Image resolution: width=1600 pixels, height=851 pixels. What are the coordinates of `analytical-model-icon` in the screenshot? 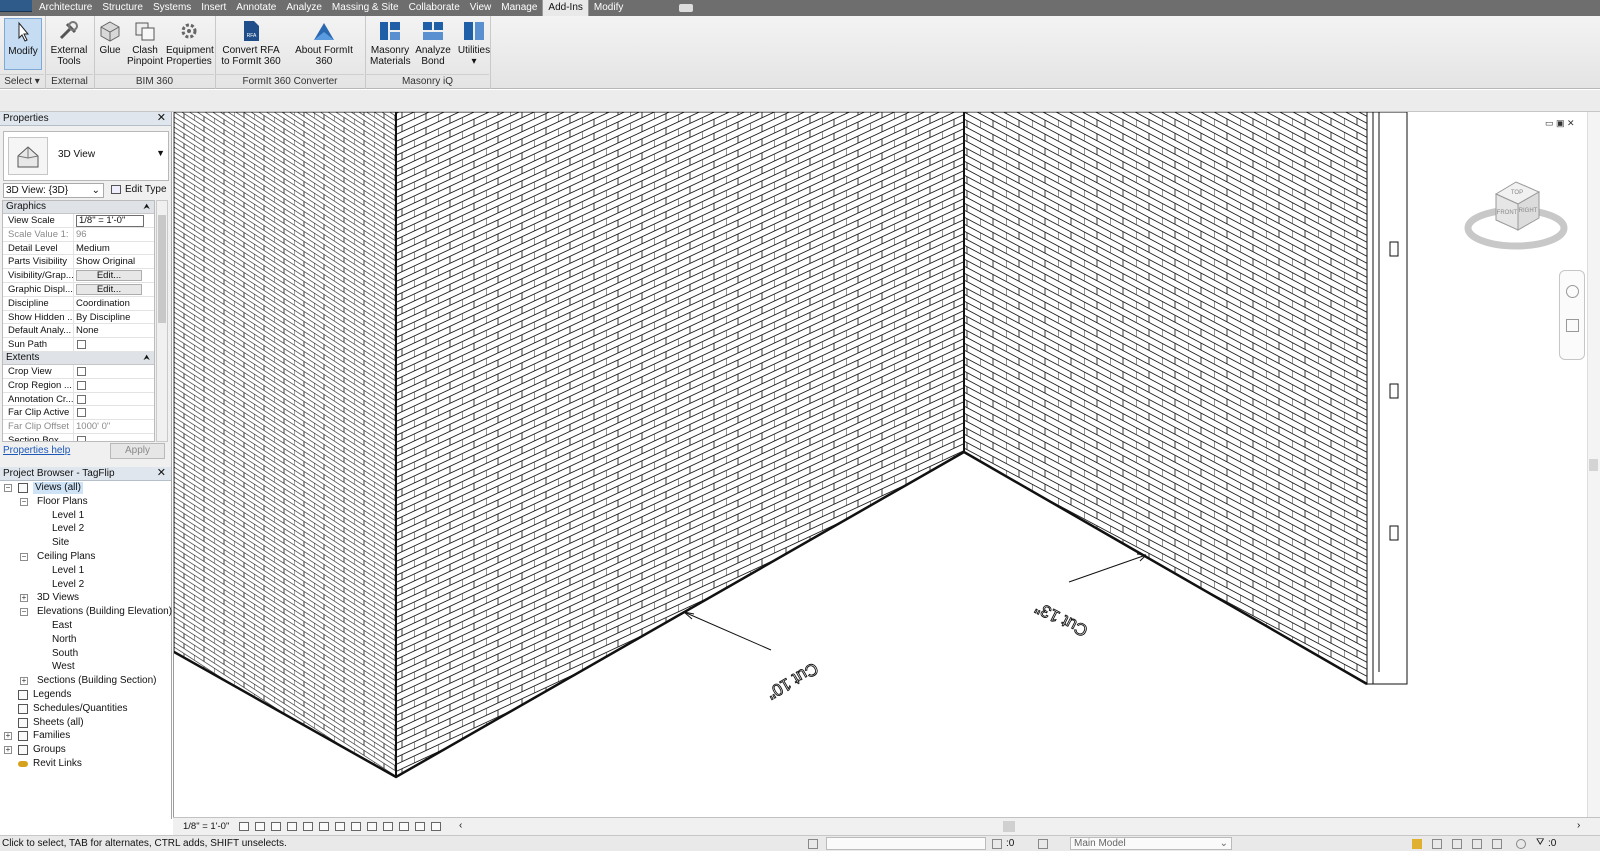 It's located at (420, 826).